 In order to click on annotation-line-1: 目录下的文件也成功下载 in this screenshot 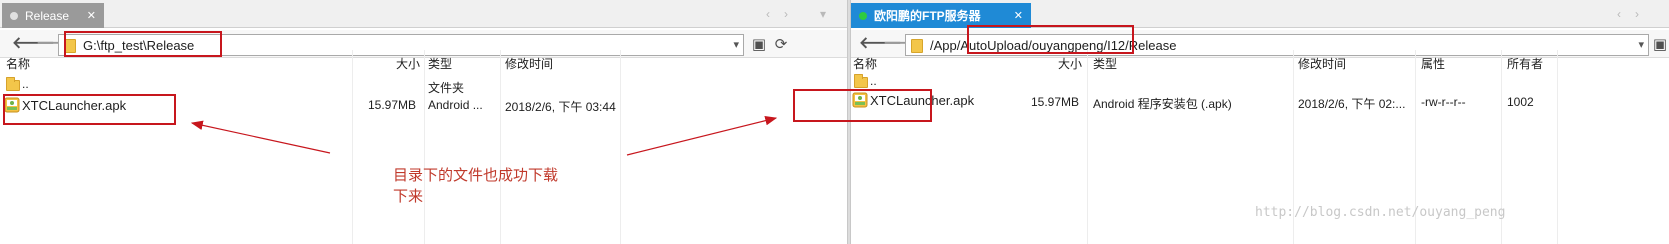, I will do `click(476, 175)`.